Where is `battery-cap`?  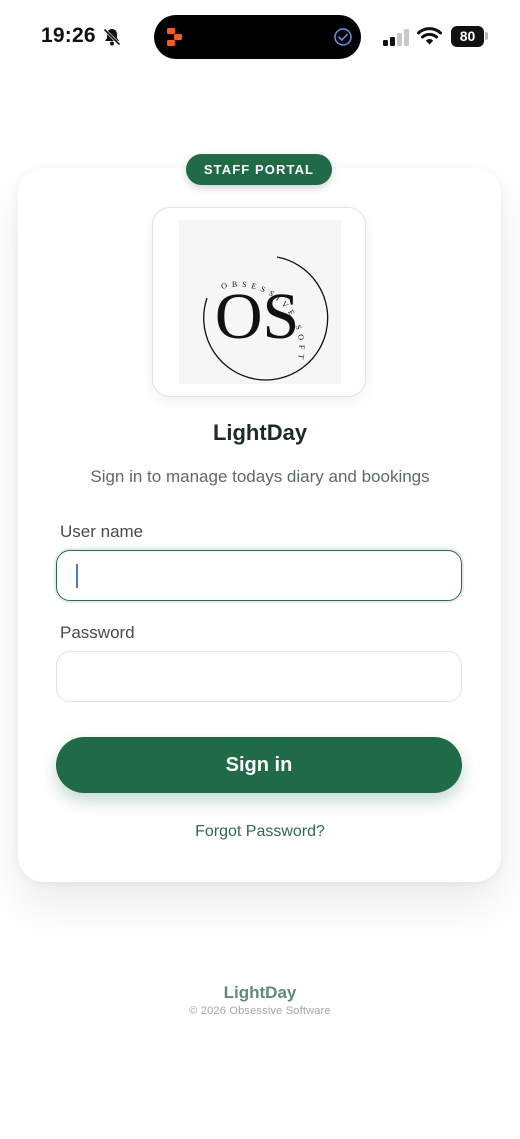 battery-cap is located at coordinates (486, 36).